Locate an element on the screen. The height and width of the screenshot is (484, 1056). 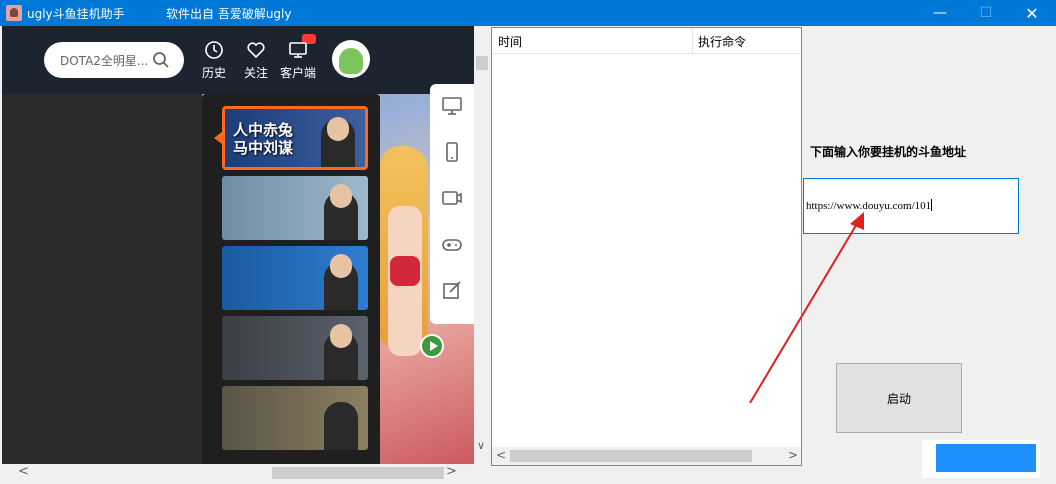
edit-icon is located at coordinates (452, 290).